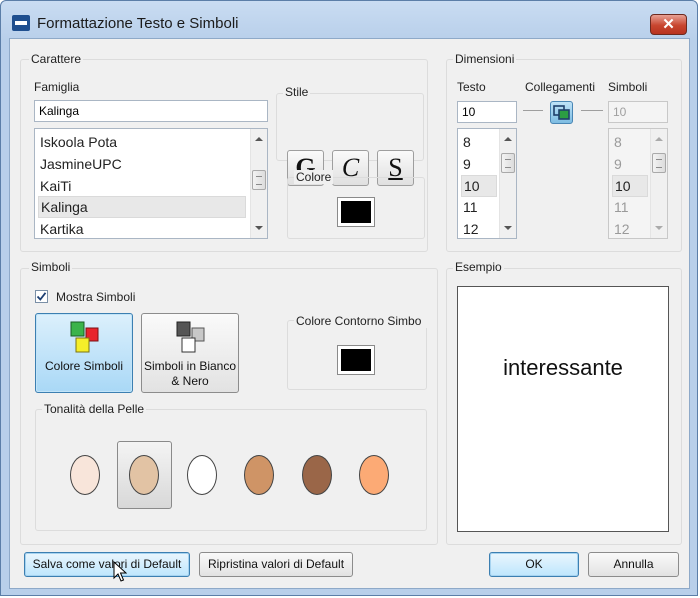  I want to click on tonalita-group-label: Tonalità della Pelle, so click(94, 409).